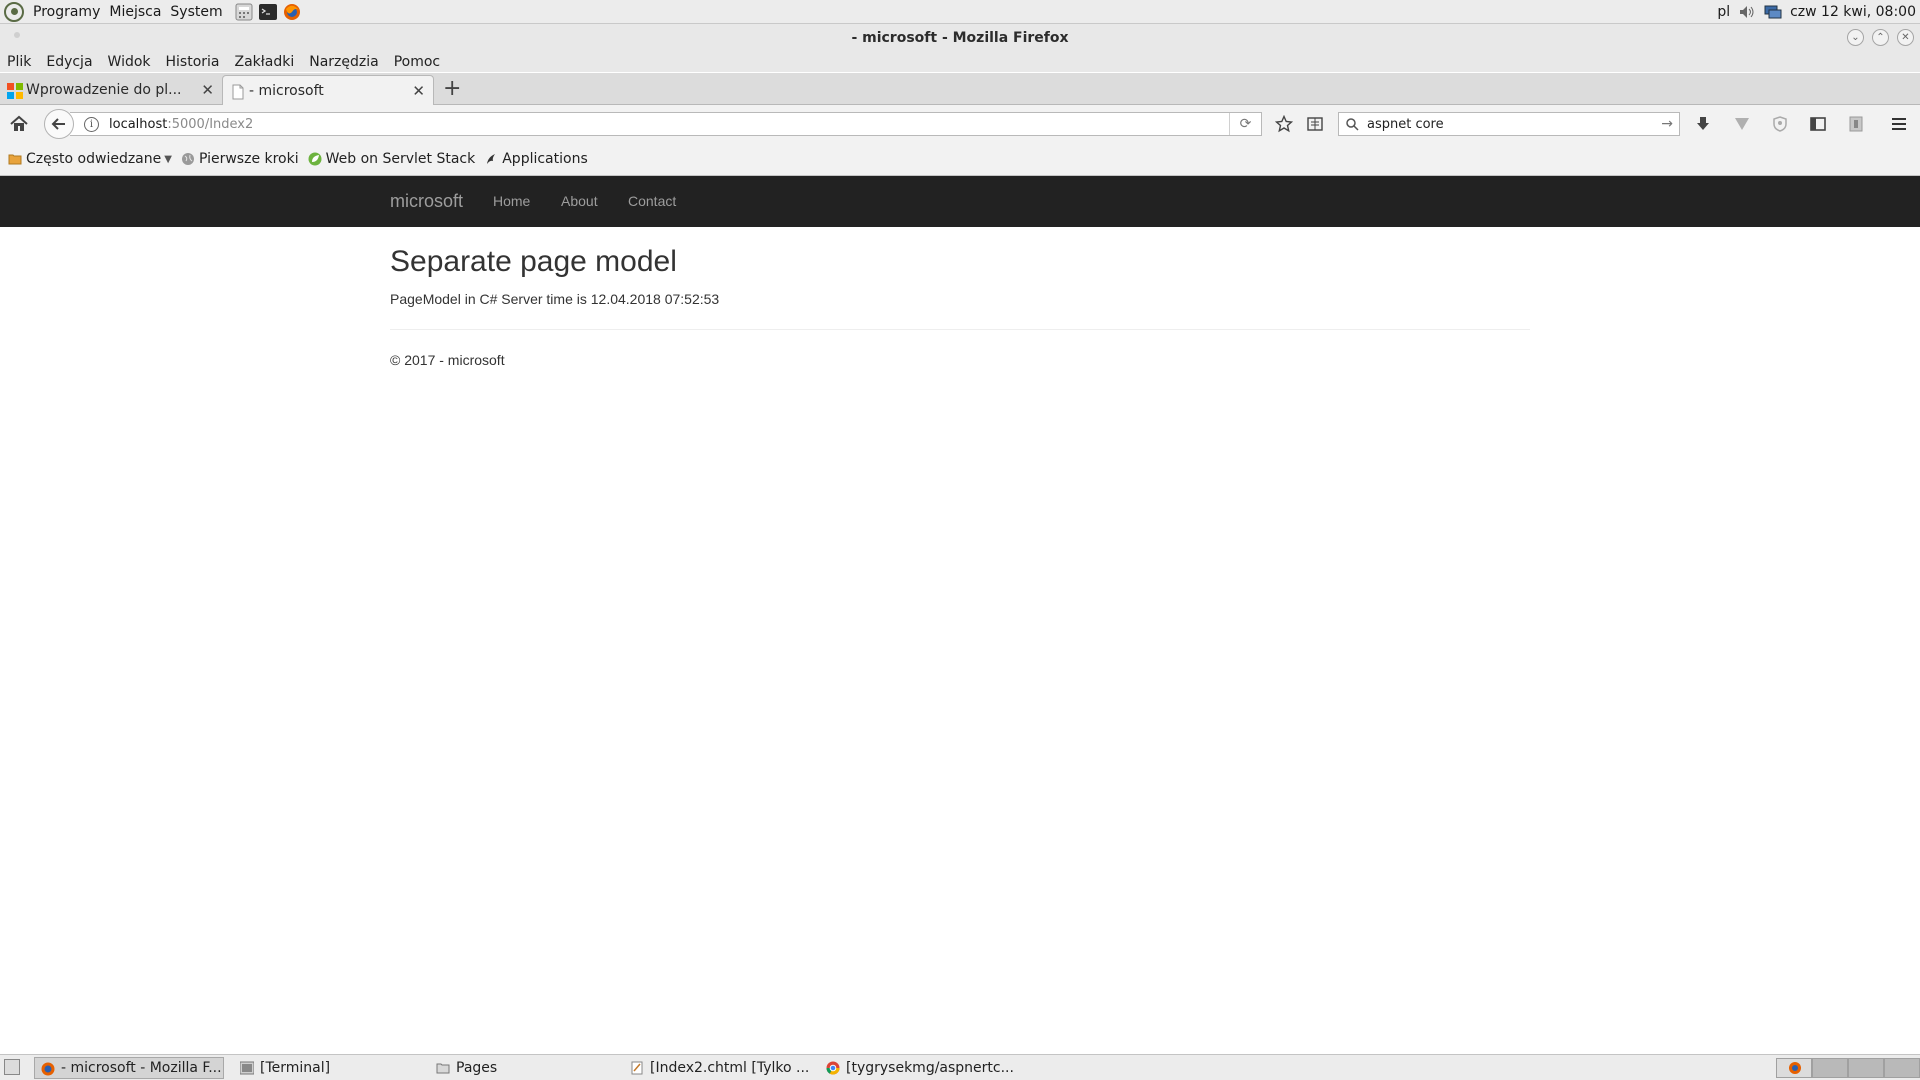 The image size is (1920, 1080). Describe the element at coordinates (477, 1068) in the screenshot. I see `taskbar-item-label: Pages` at that location.